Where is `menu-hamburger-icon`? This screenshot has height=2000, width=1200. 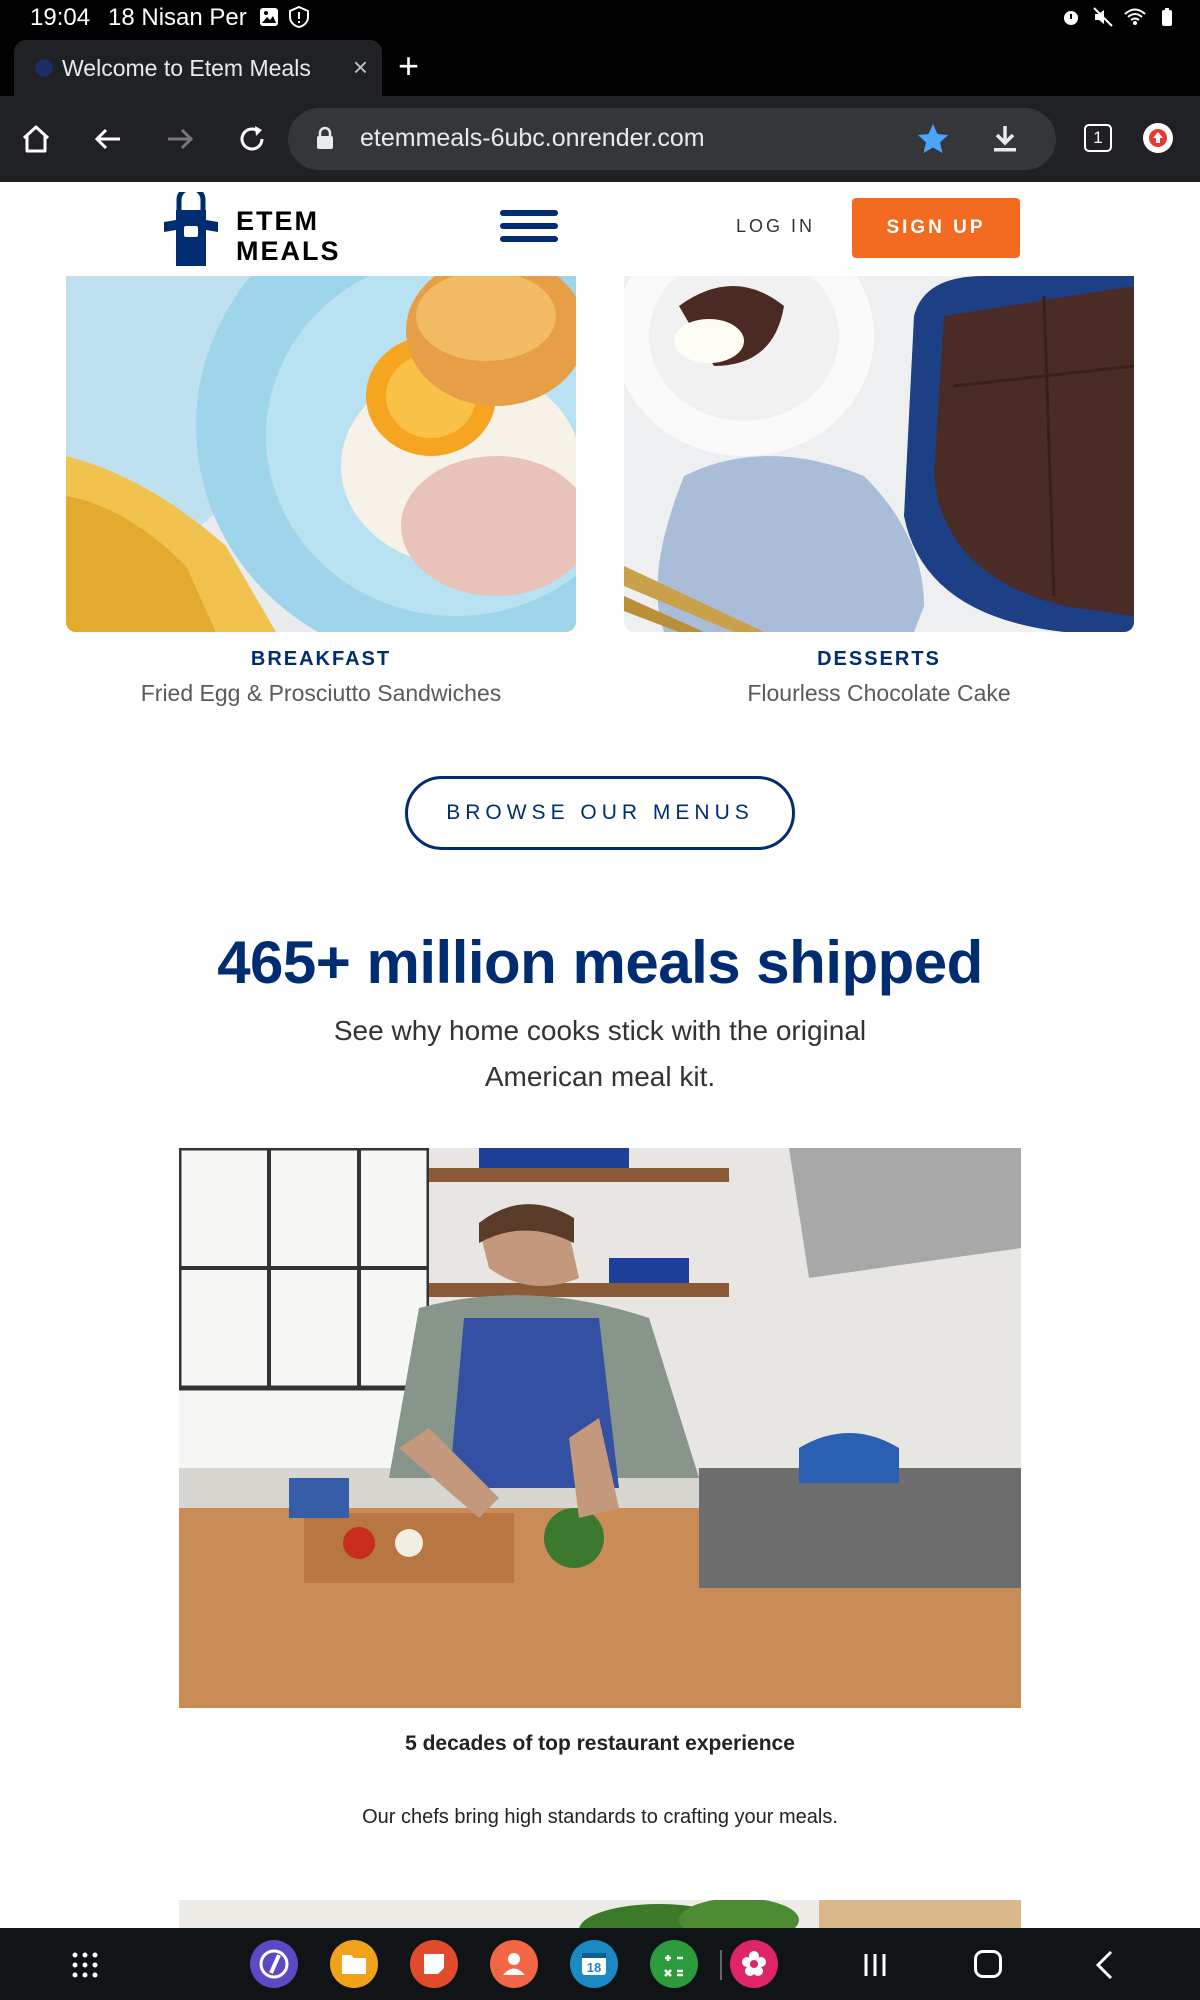
menu-hamburger-icon is located at coordinates (530, 226).